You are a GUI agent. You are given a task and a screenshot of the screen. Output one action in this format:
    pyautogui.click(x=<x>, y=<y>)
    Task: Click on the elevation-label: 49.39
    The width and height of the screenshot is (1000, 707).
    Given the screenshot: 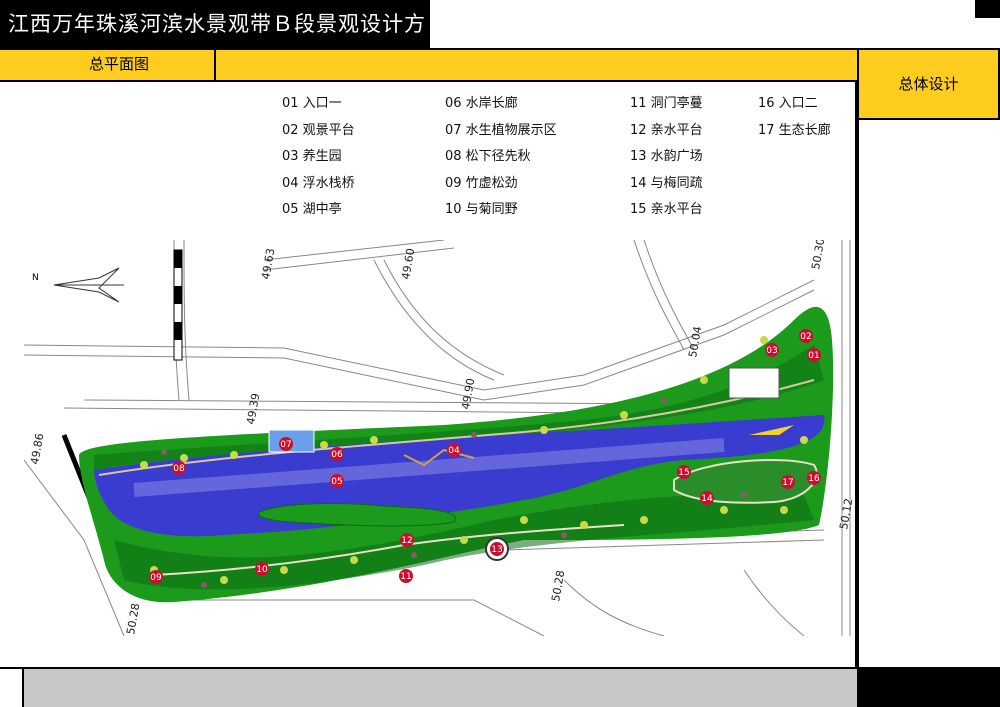 What is the action you would take?
    pyautogui.click(x=253, y=408)
    